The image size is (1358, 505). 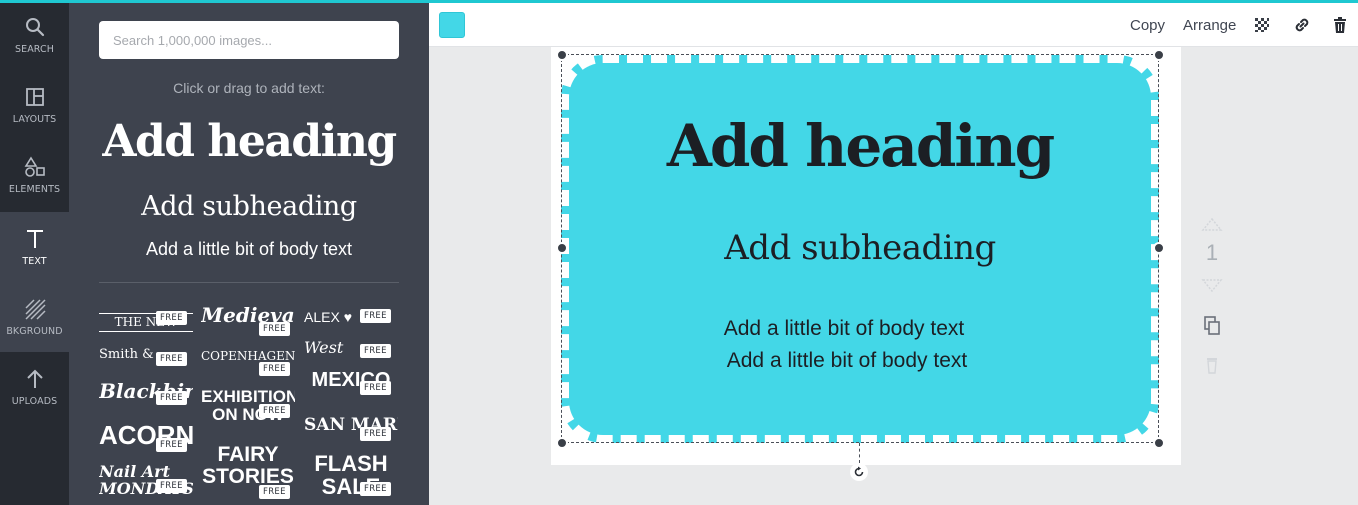 What do you see at coordinates (248, 367) in the screenshot?
I see `text-template: COPENHAGEN FREE` at bounding box center [248, 367].